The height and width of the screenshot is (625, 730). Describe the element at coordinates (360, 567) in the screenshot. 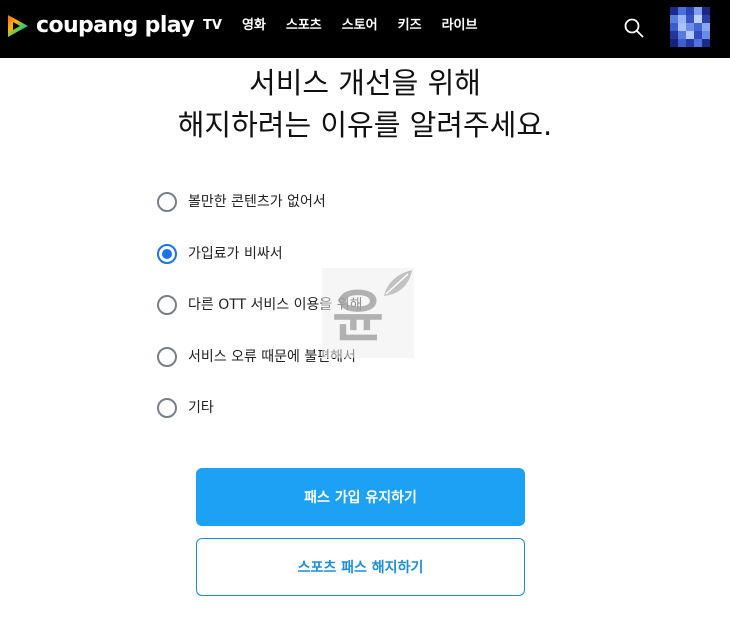

I see `cancel-sports-pass-button: 스포츠 패스 해지하기` at that location.